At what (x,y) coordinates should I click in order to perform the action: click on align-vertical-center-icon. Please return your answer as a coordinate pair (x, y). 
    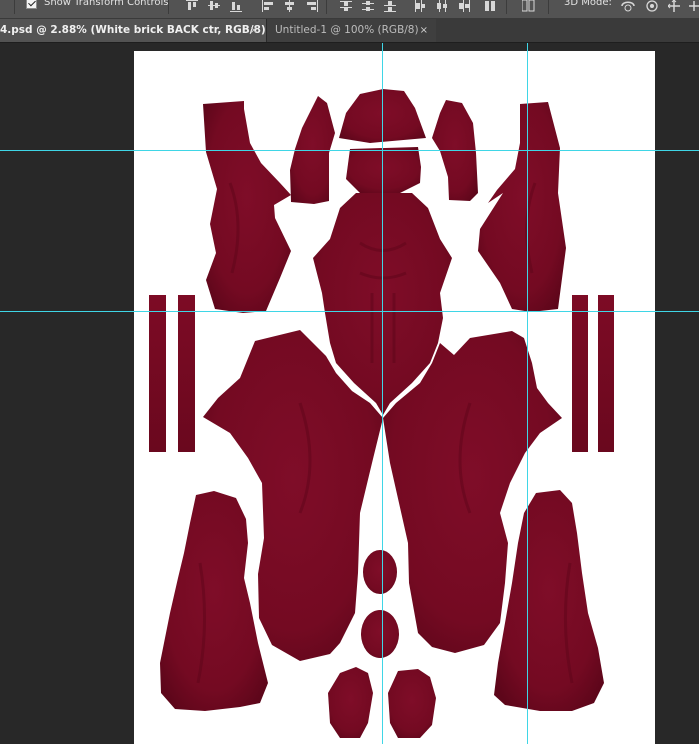
    Looking at the image, I should click on (214, 6).